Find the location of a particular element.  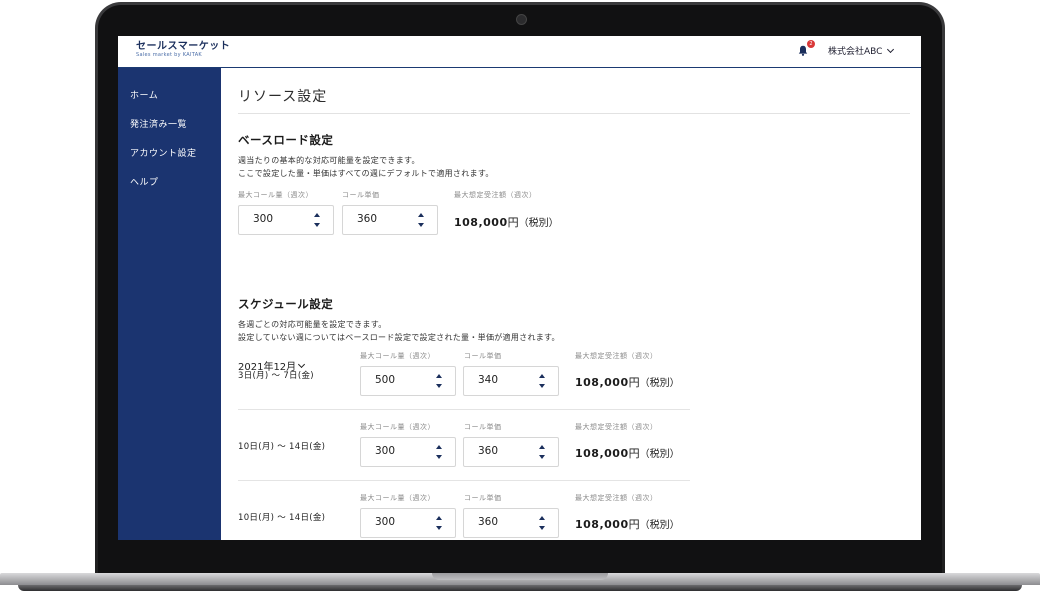

baseload-calls-stepper: 300 is located at coordinates (286, 220).